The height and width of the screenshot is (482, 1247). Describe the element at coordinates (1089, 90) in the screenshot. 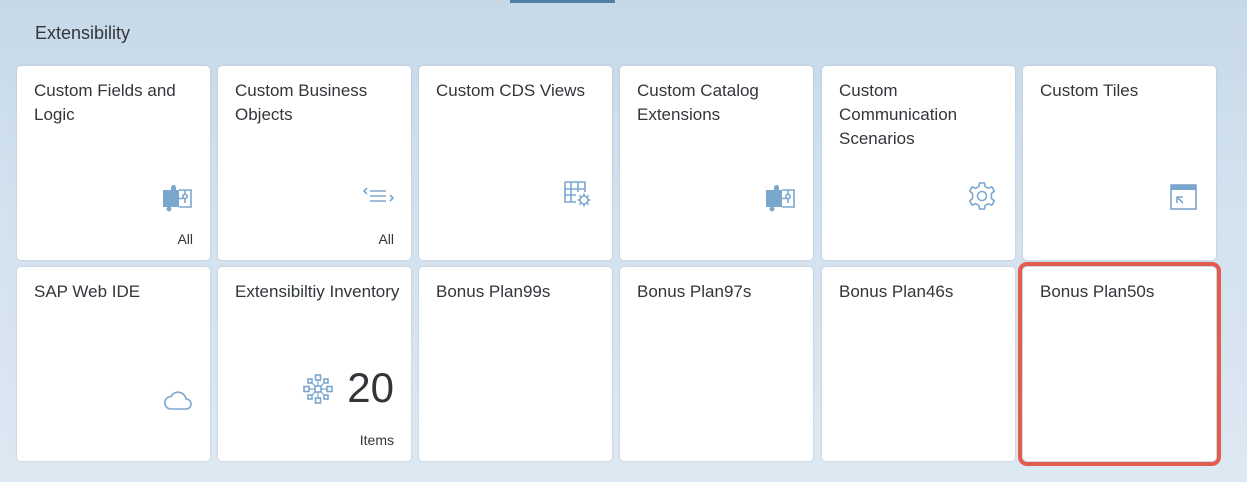

I see `tile-title: Custom Tiles` at that location.